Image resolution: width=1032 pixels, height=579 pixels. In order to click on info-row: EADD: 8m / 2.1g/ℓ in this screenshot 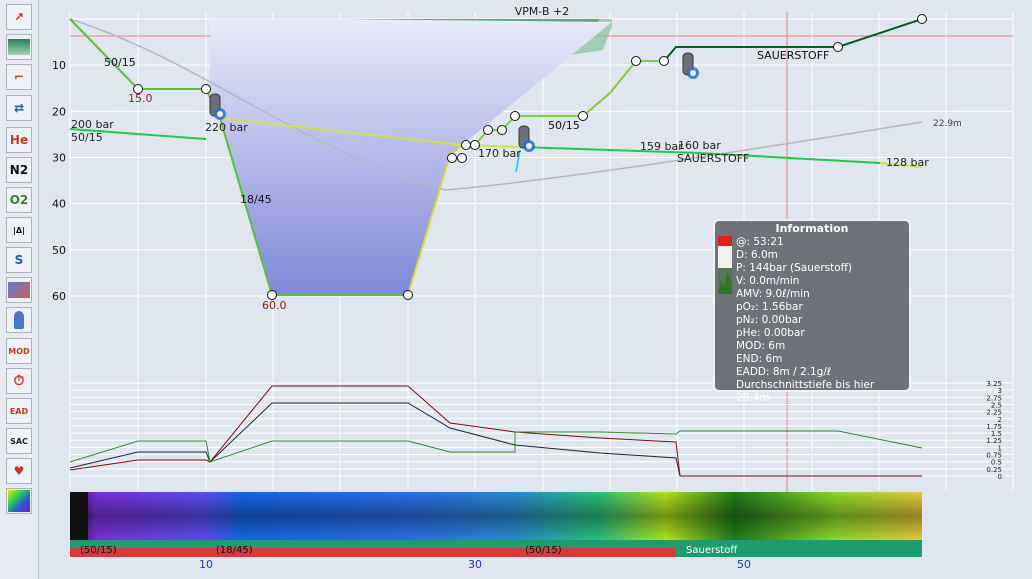, I will do `click(784, 372)`.